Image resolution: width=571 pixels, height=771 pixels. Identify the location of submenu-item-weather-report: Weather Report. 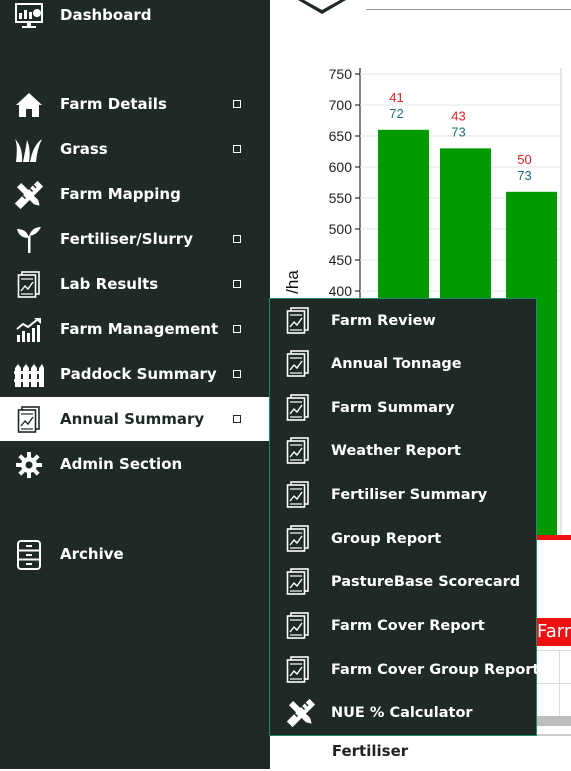
(403, 450).